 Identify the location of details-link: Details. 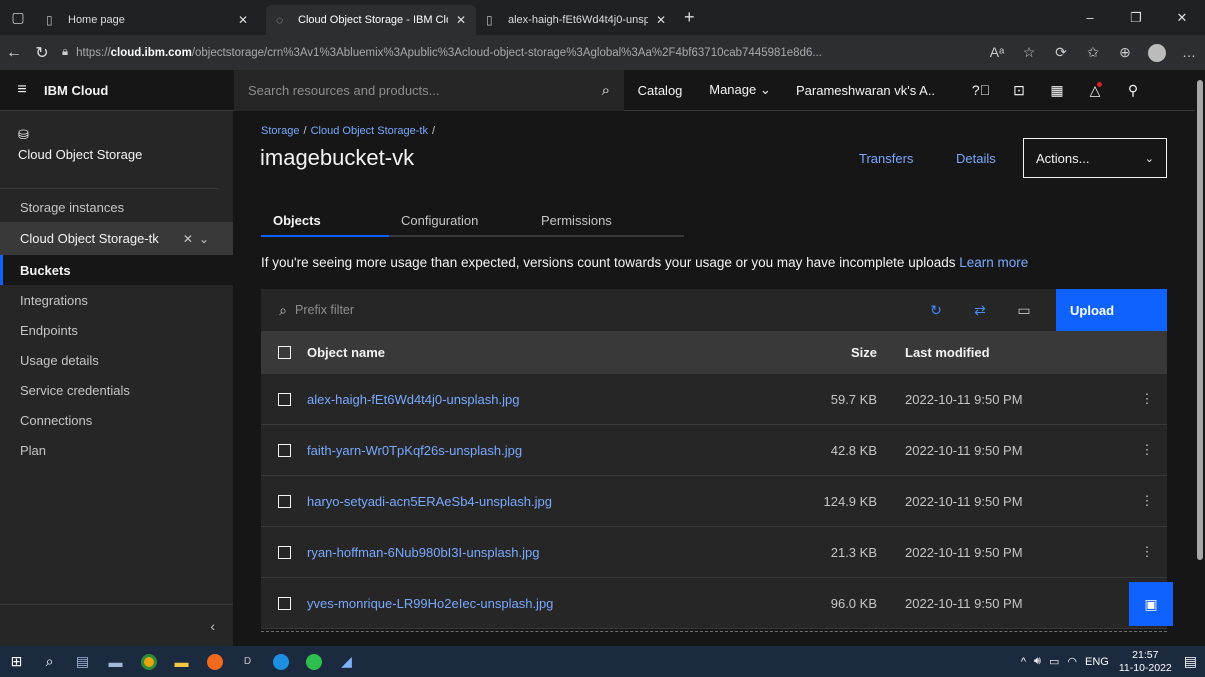
(976, 158).